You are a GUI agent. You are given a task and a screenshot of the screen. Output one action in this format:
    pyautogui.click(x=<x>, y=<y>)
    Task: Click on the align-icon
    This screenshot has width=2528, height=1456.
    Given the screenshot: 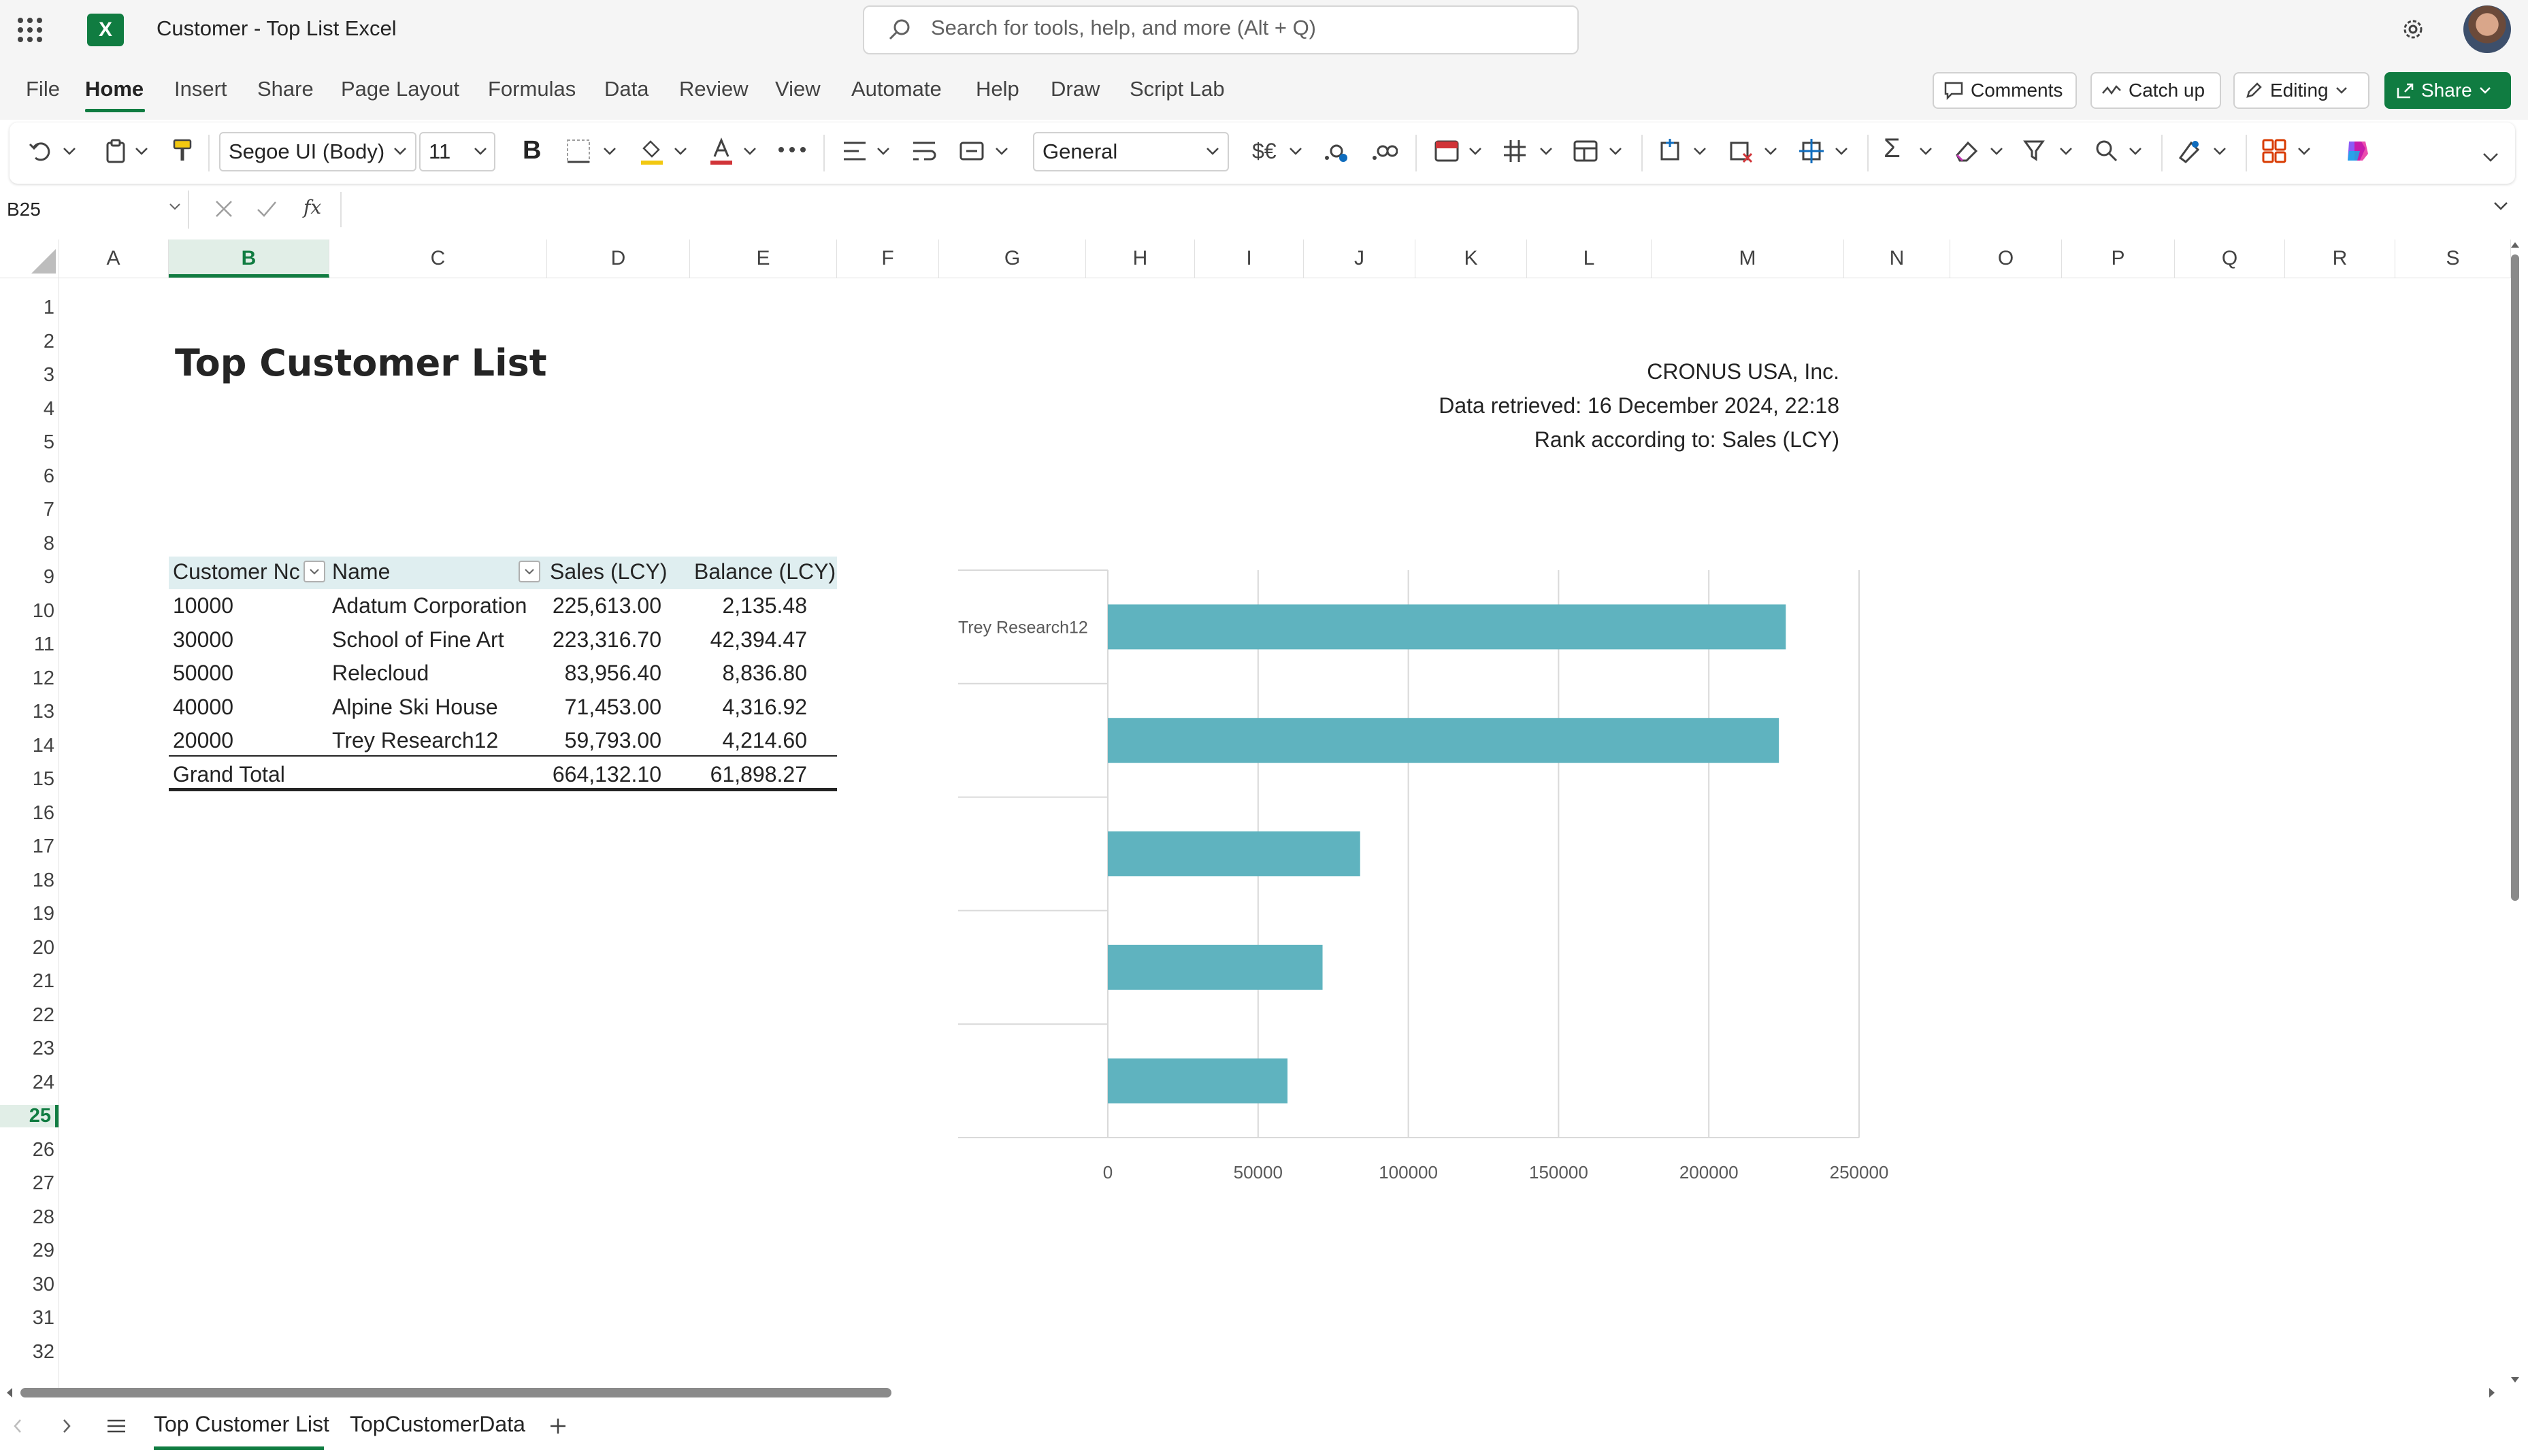 What is the action you would take?
    pyautogui.click(x=854, y=151)
    